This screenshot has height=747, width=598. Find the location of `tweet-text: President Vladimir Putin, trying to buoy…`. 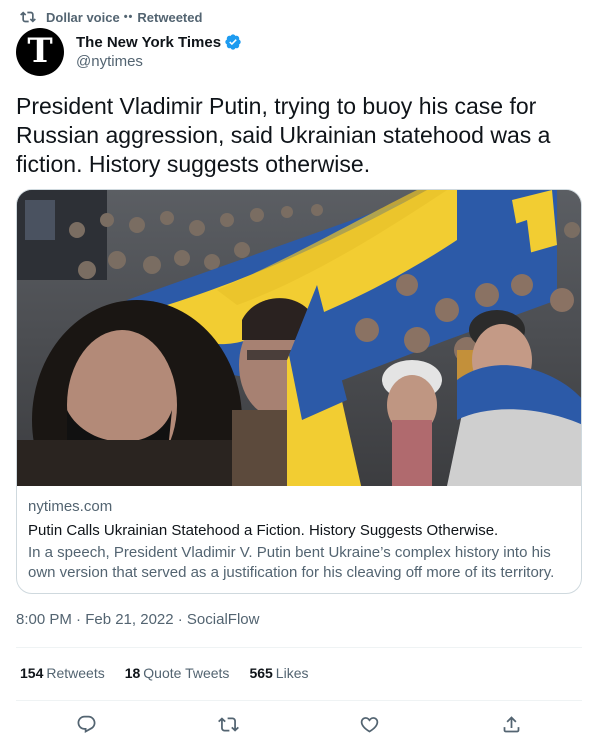

tweet-text: President Vladimir Putin, trying to buoy… is located at coordinates (283, 135).